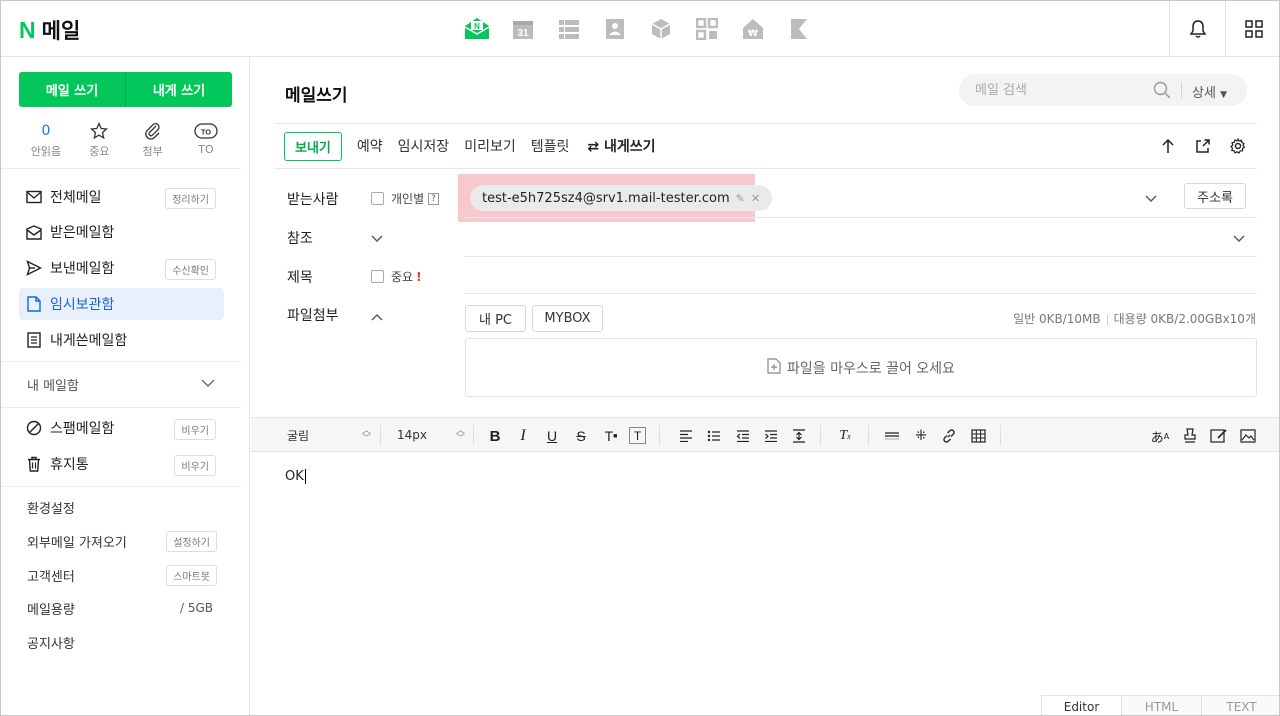 Image resolution: width=1280 pixels, height=716 pixels. I want to click on special-char-icon: ⁜, so click(921, 436).